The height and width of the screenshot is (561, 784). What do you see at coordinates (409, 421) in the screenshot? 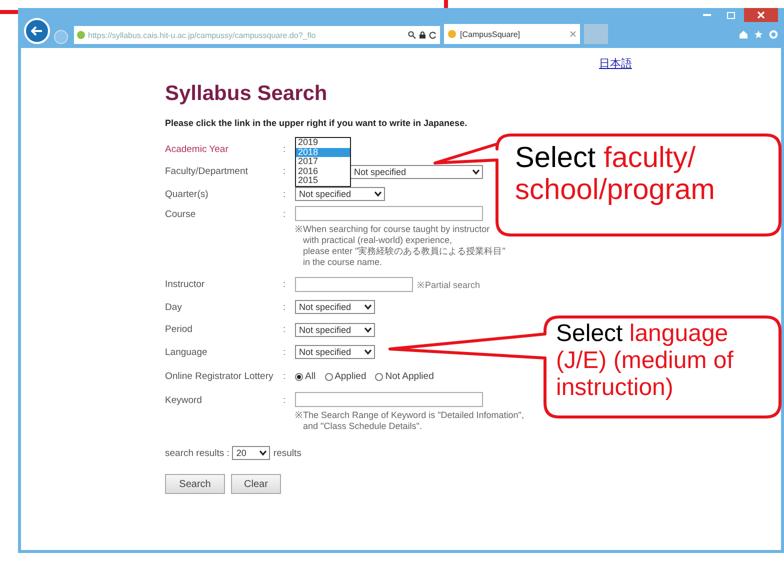
I see `note-text: ※The Search Range of Keyword is "Detailed Infomation", and "Class Schedule Details".` at bounding box center [409, 421].